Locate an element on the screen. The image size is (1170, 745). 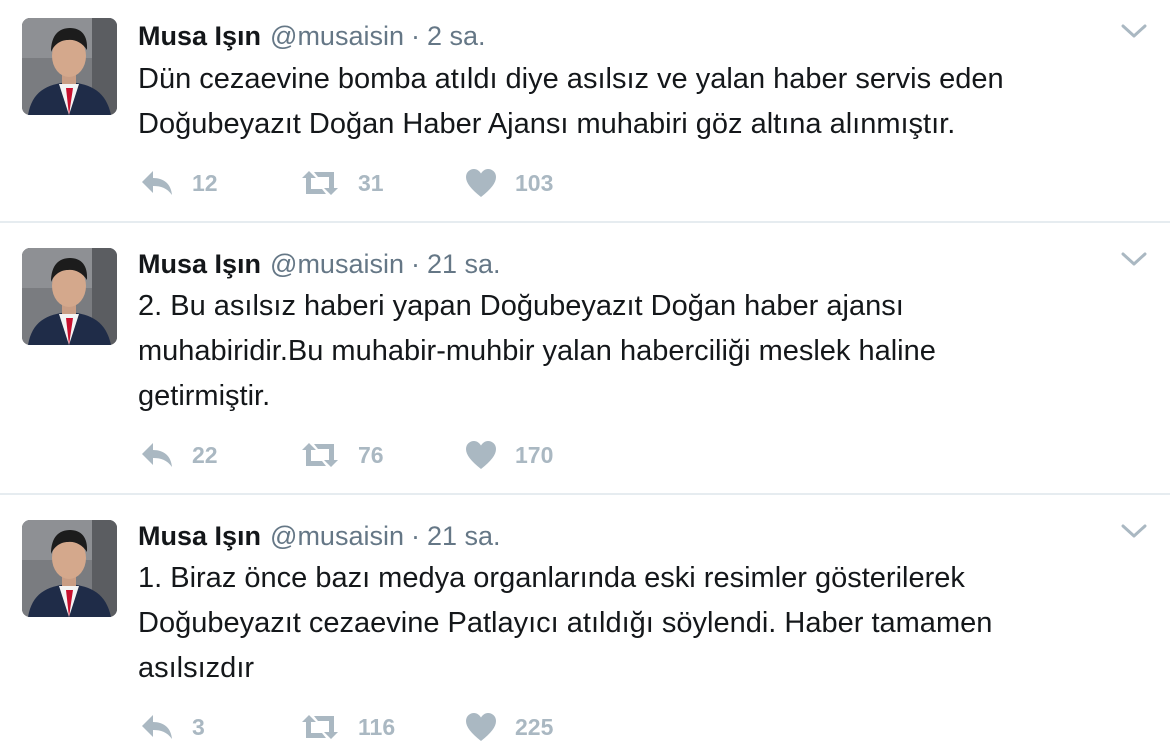
retweet-count: 116 is located at coordinates (377, 726).